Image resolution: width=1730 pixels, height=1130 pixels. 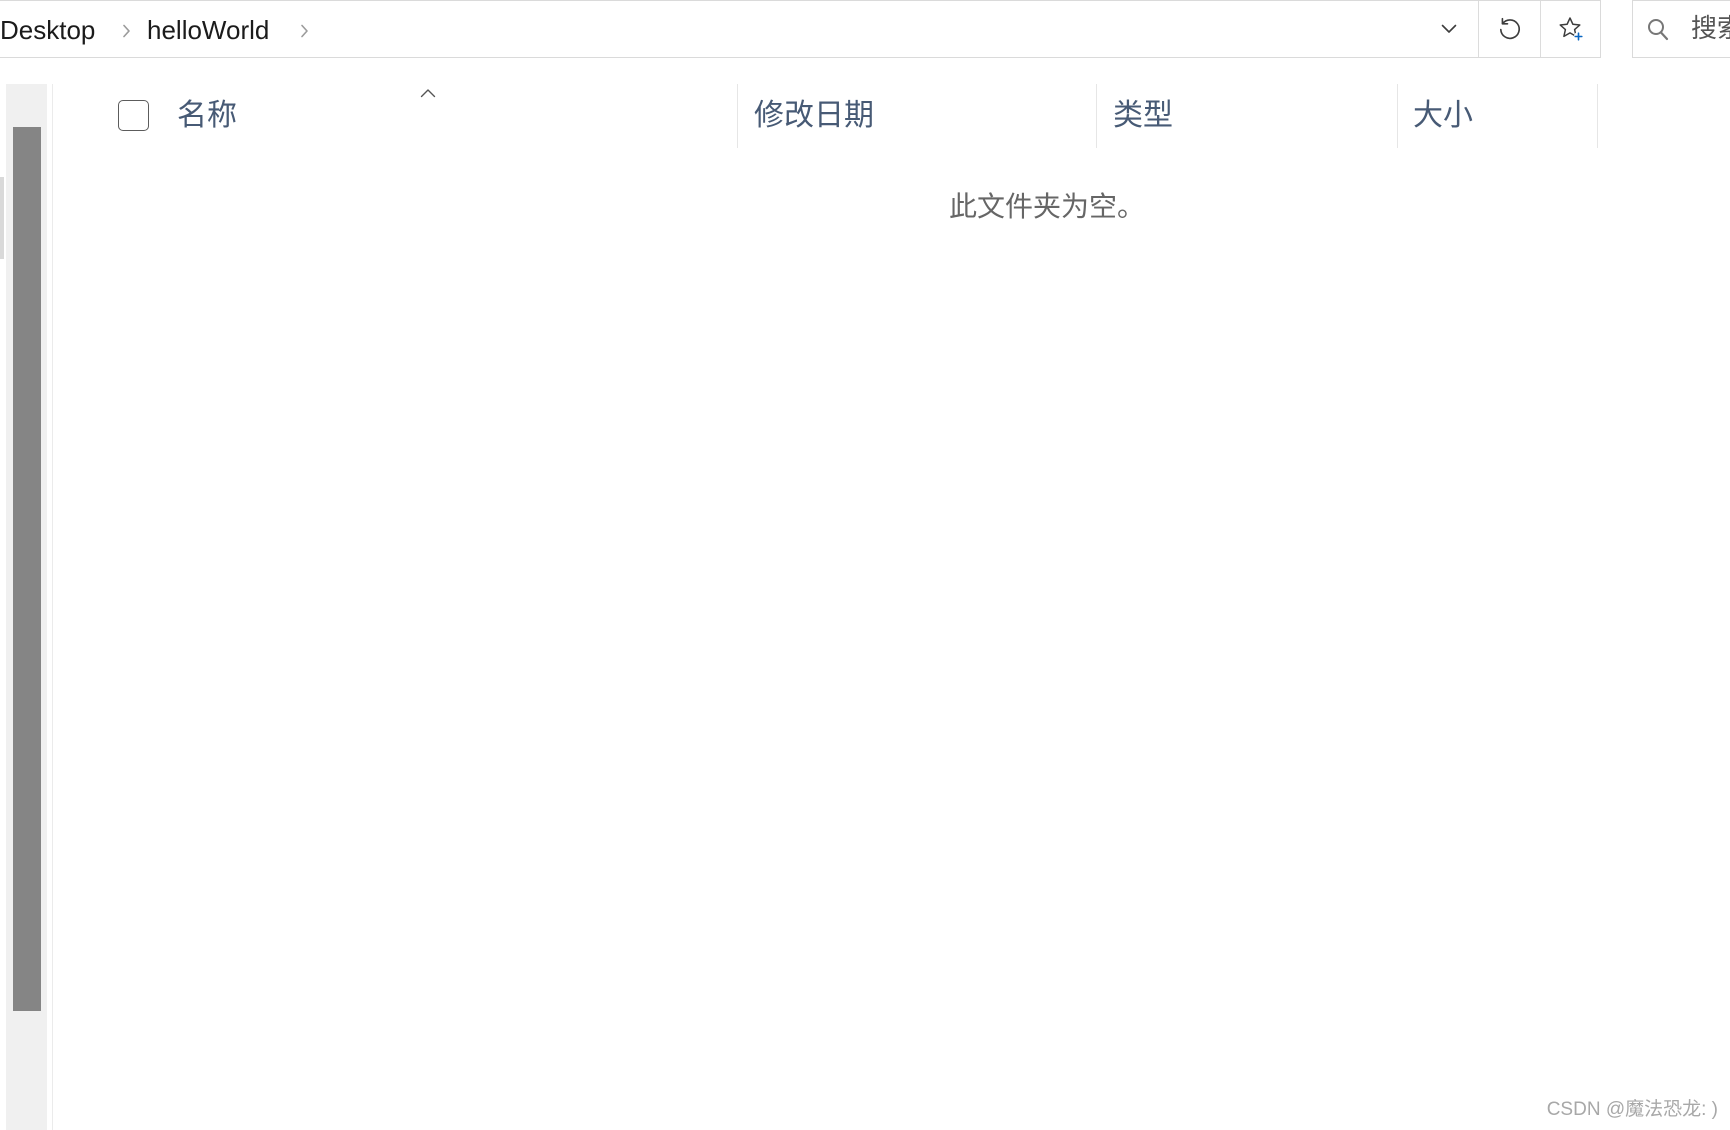 I want to click on column-header-label: 类型, so click(x=1143, y=115).